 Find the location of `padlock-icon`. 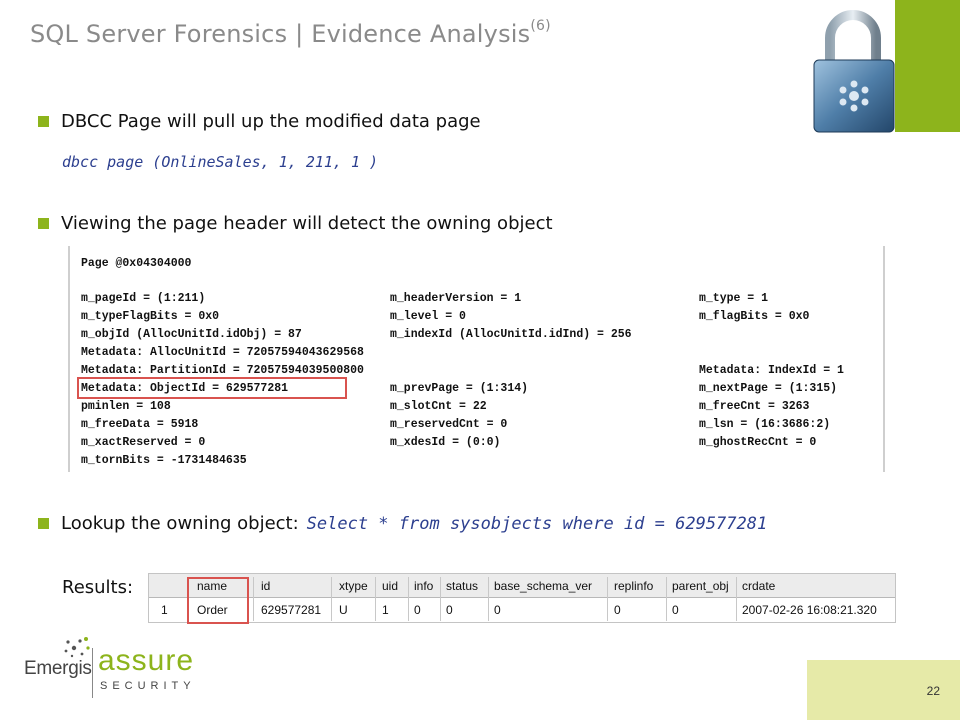

padlock-icon is located at coordinates (854, 71).